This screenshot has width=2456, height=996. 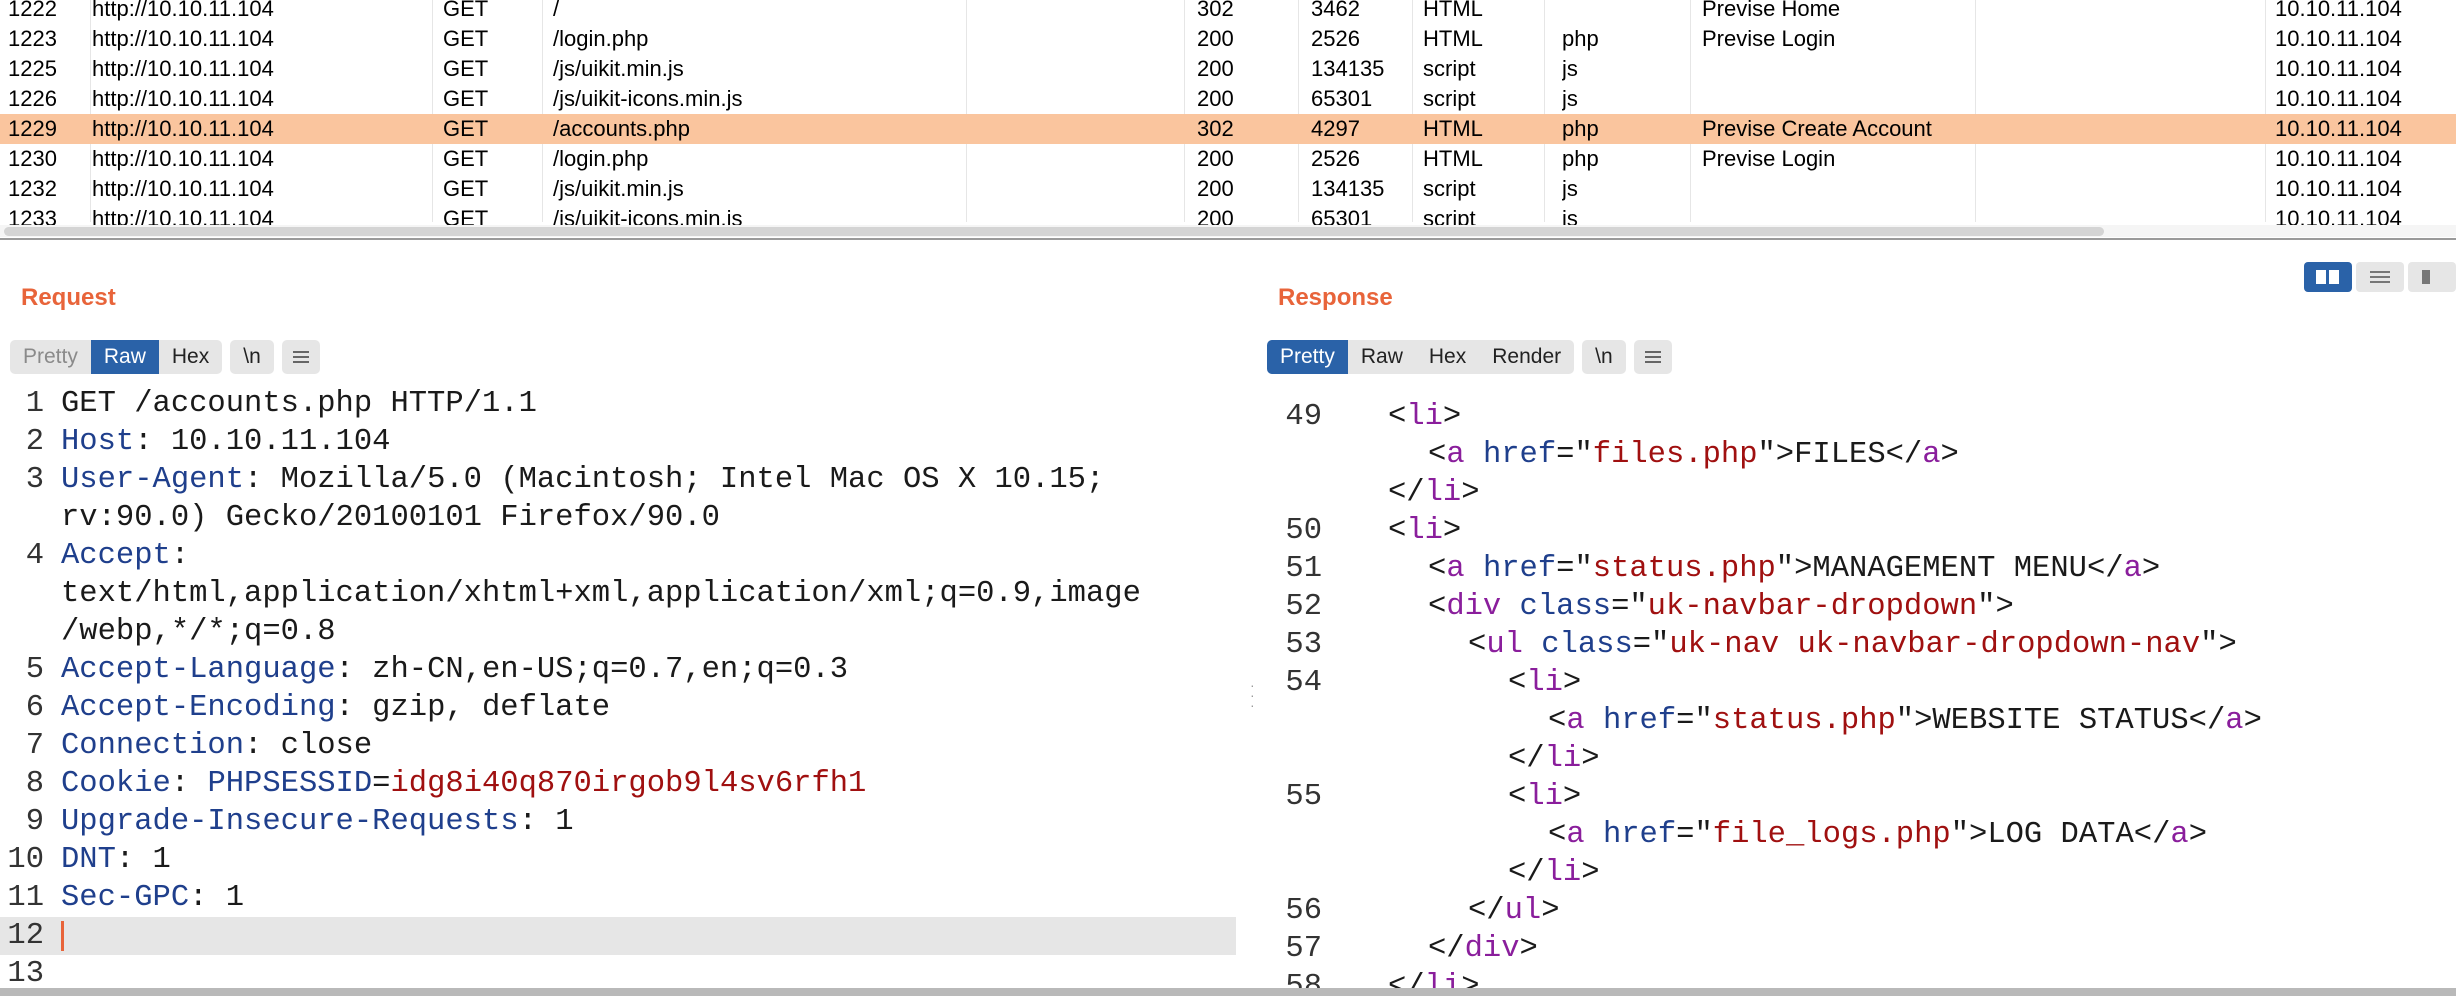 What do you see at coordinates (1425, 417) in the screenshot?
I see `html-markup: <li>` at bounding box center [1425, 417].